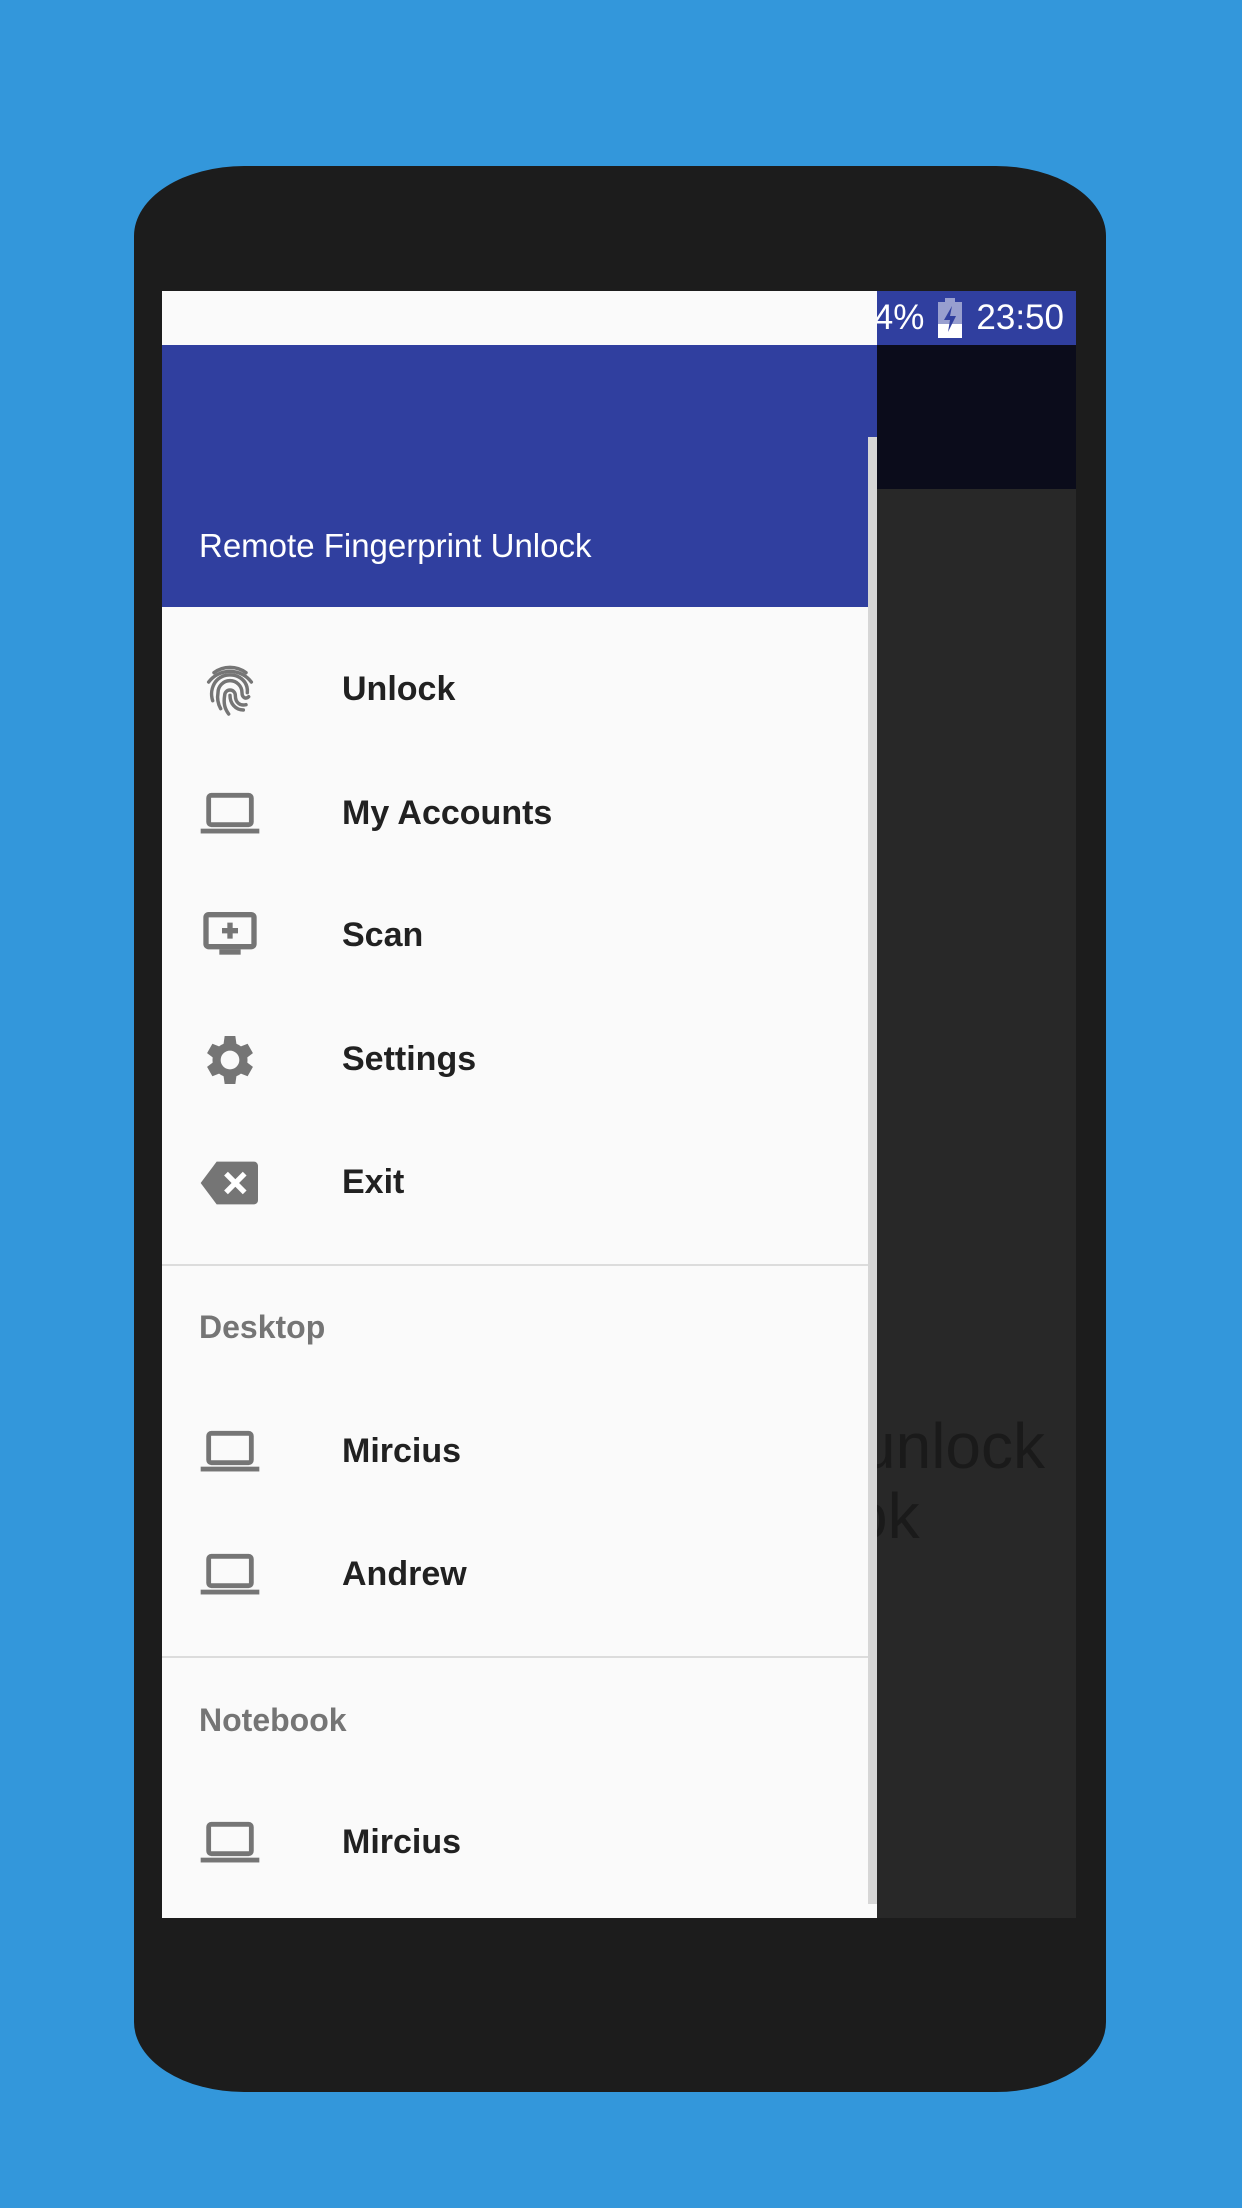  What do you see at coordinates (230, 690) in the screenshot?
I see `fingerprint-icon` at bounding box center [230, 690].